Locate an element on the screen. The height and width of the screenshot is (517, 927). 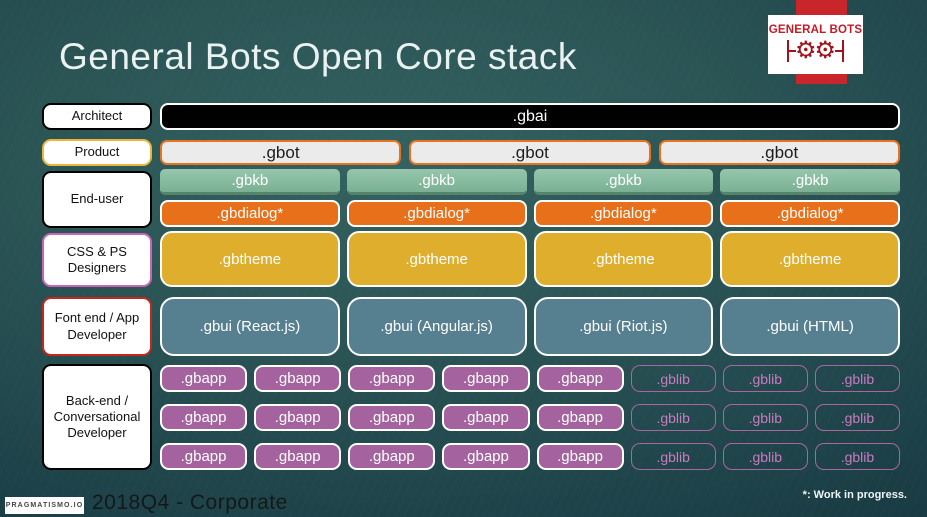
stack-box-gbai: .gbai is located at coordinates (530, 116).